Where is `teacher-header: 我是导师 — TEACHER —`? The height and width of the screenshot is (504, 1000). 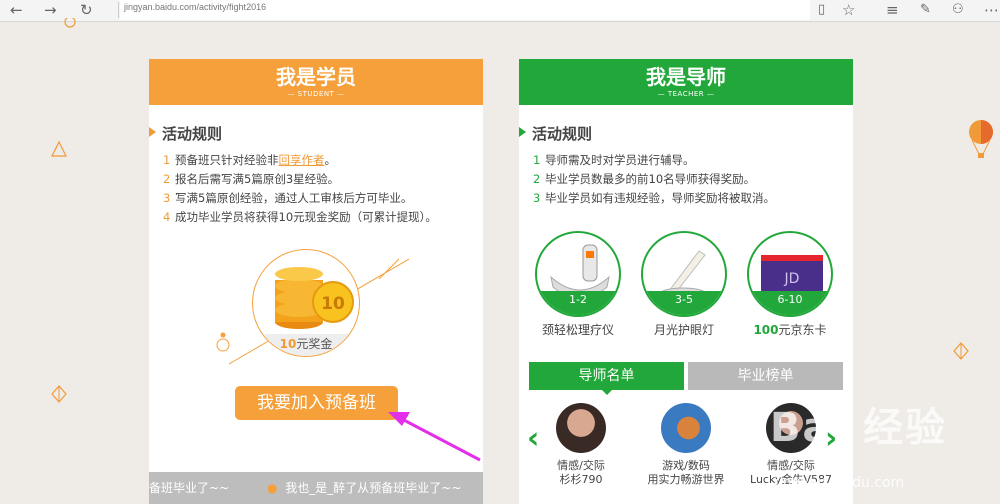 teacher-header: 我是导师 — TEACHER — is located at coordinates (686, 82).